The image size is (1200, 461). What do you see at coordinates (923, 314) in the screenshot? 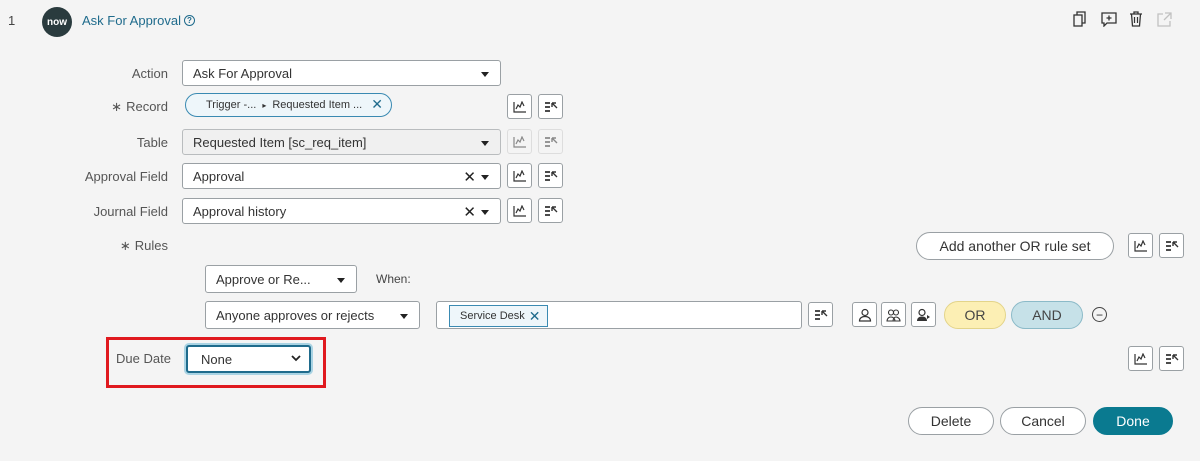
I see `manager-icon` at bounding box center [923, 314].